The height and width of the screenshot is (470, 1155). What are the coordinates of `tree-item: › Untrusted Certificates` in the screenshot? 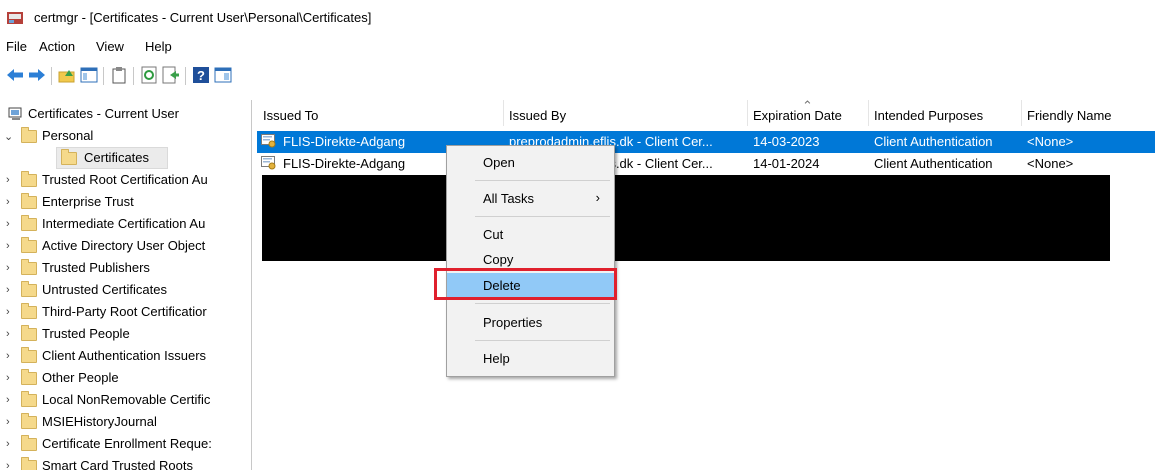 It's located at (128, 291).